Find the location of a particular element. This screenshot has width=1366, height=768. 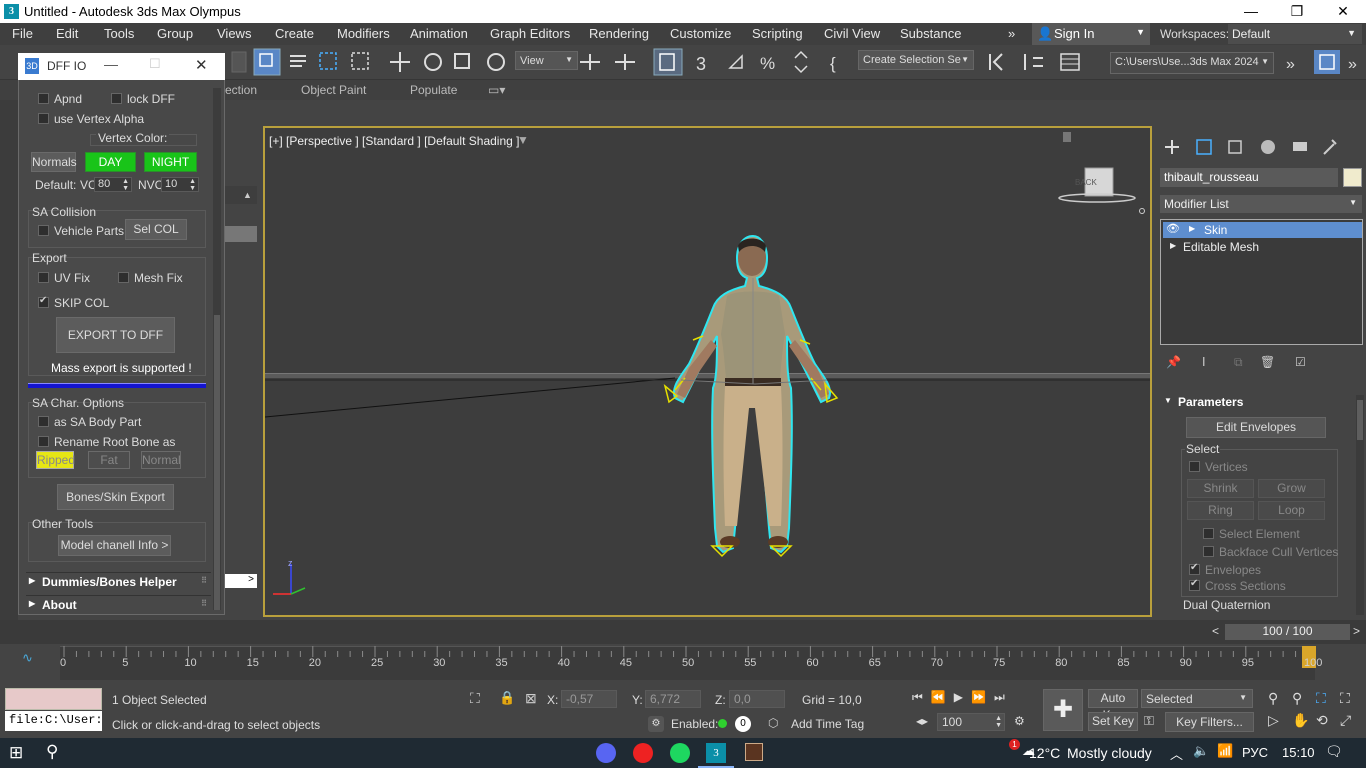

absolute-mode-icon: ⊠ is located at coordinates (531, 698).